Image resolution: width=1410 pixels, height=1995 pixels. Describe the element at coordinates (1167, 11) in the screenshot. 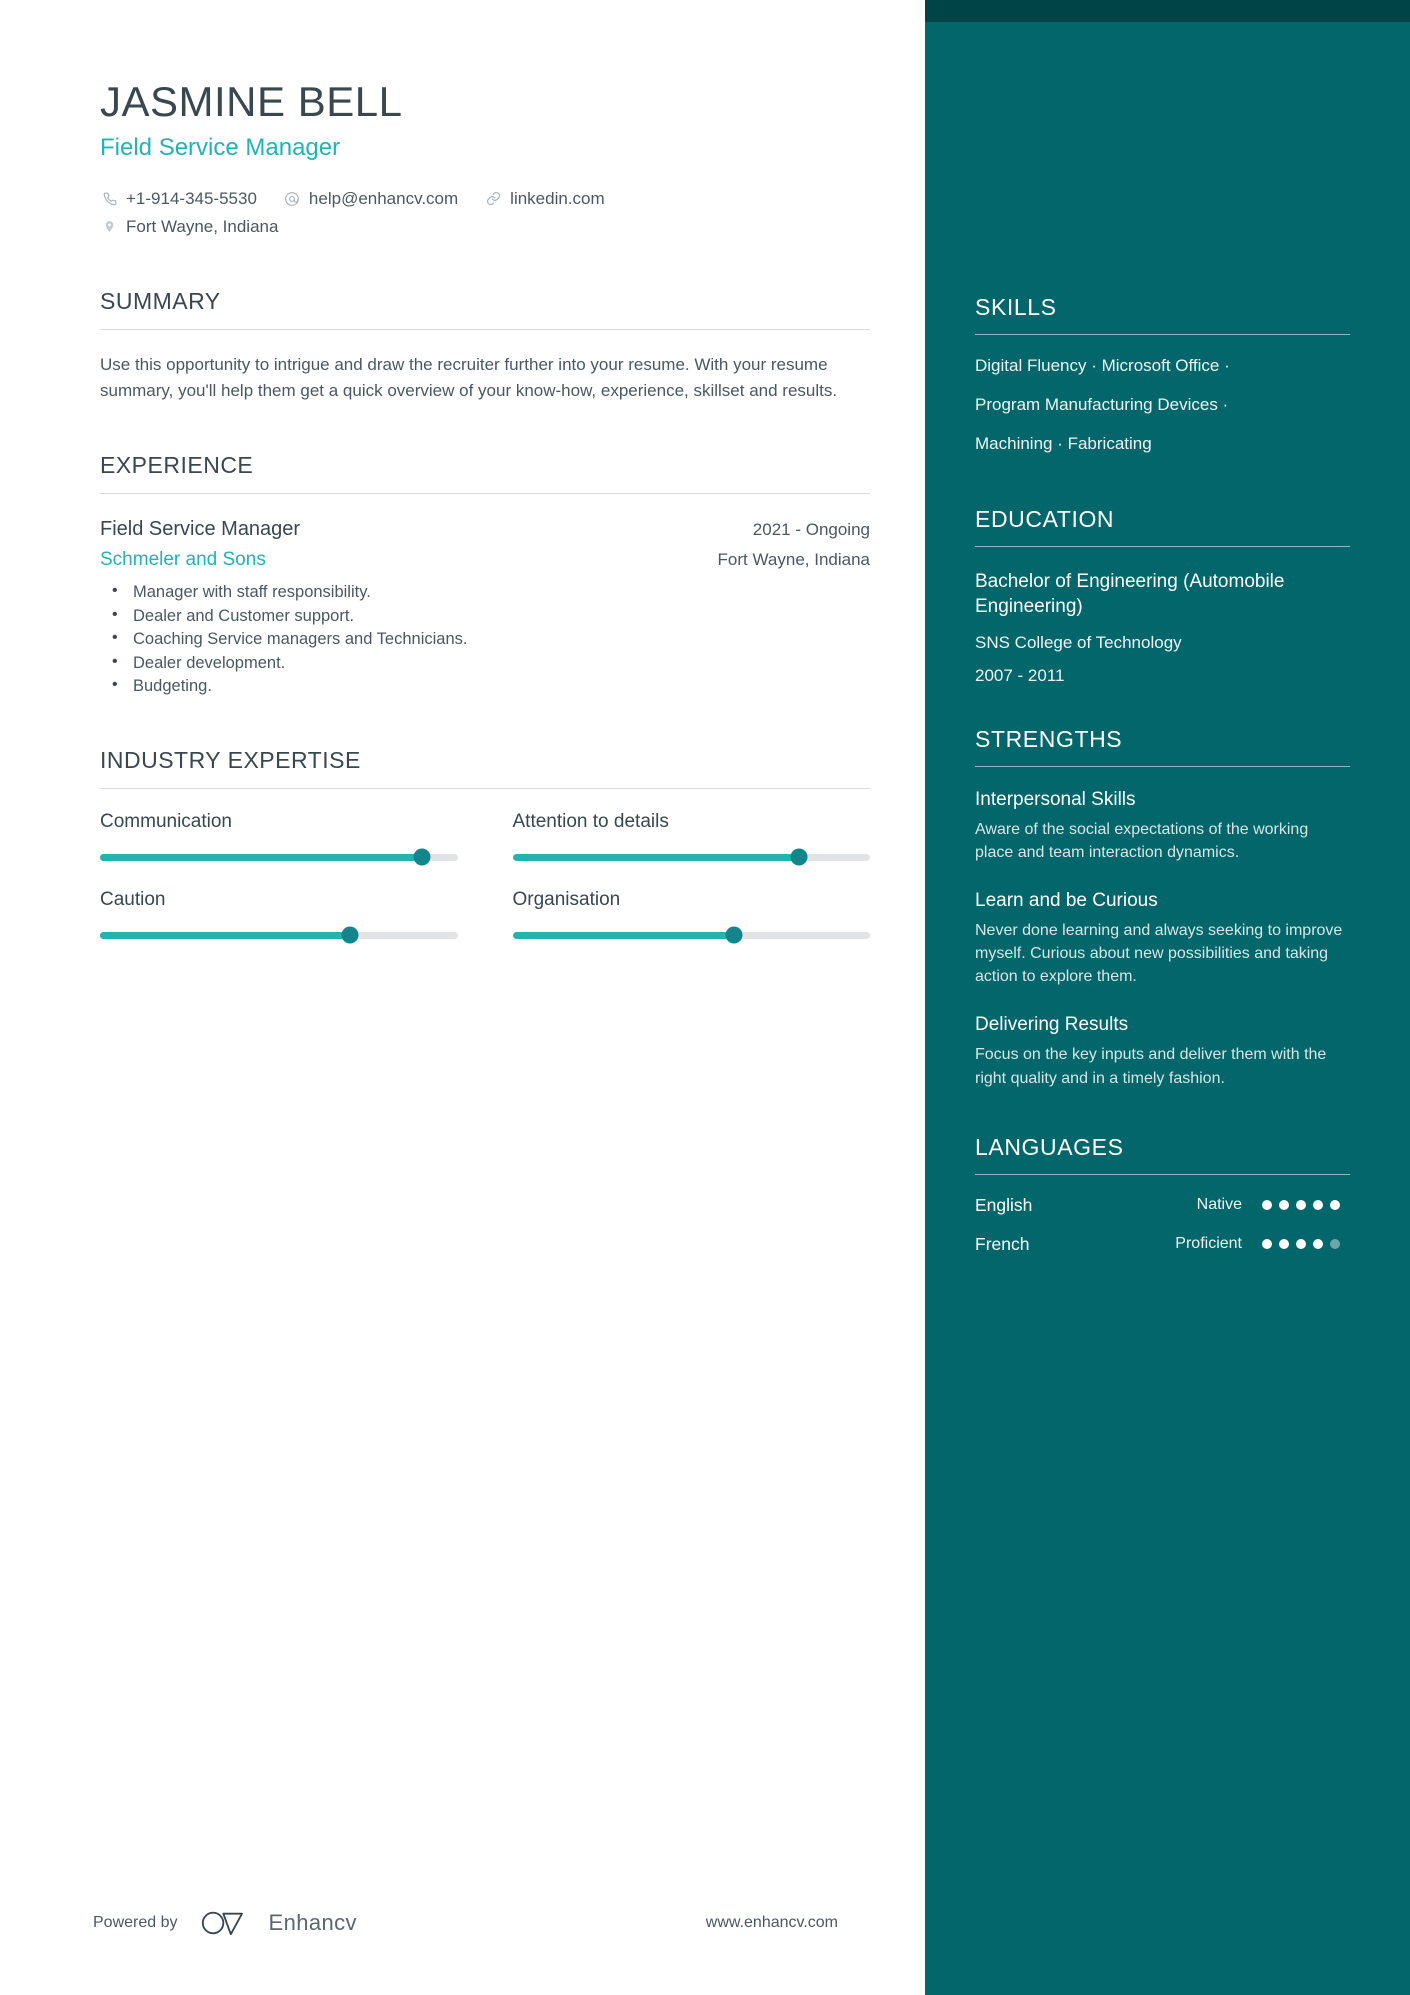

I see `sidebar-top-accent-bar` at that location.